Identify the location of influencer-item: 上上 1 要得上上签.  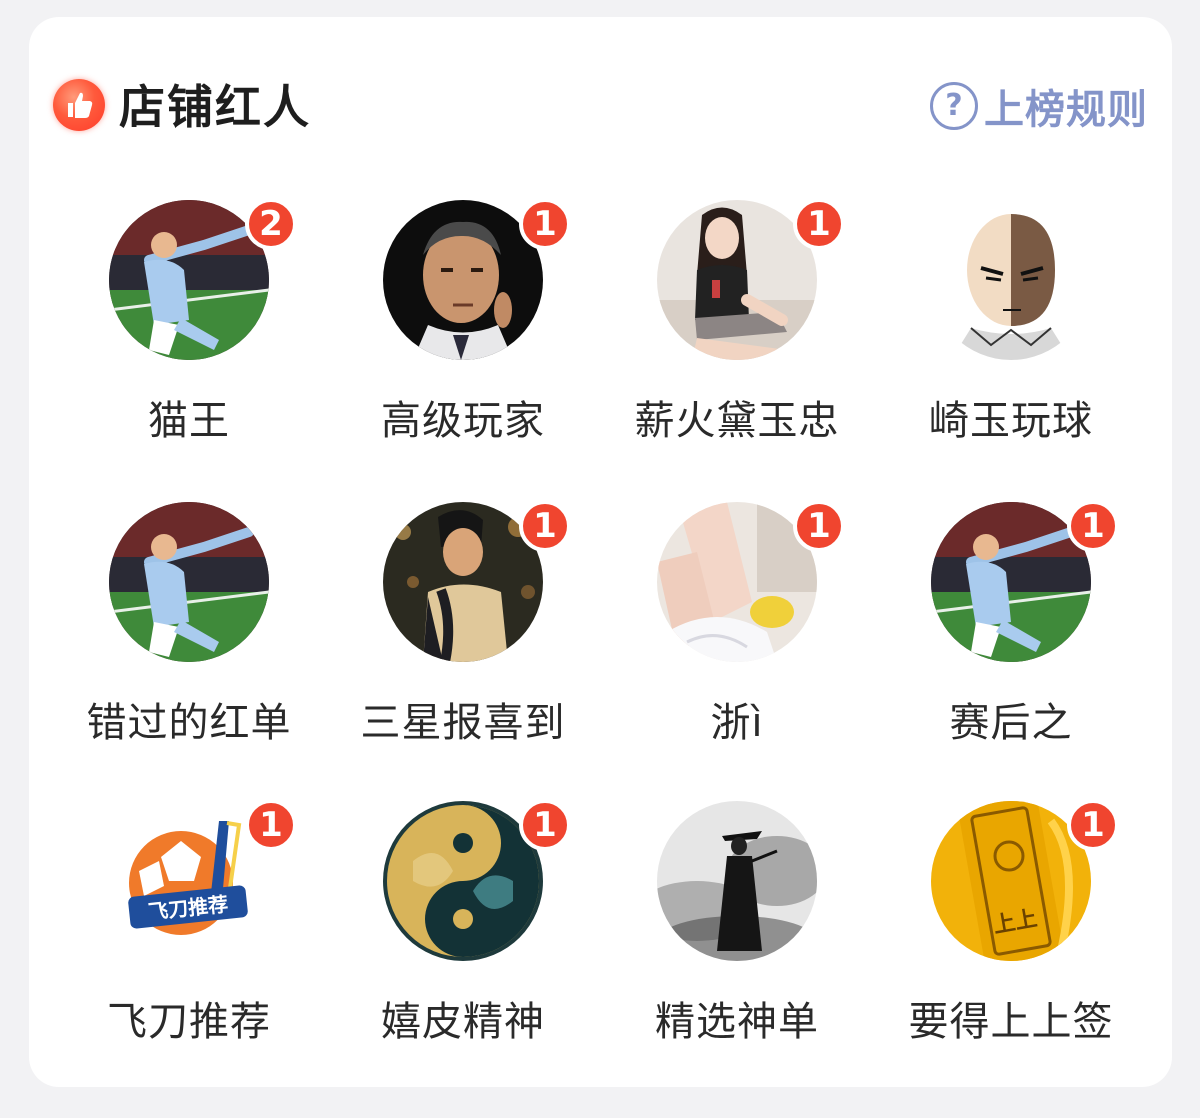
(988, 945).